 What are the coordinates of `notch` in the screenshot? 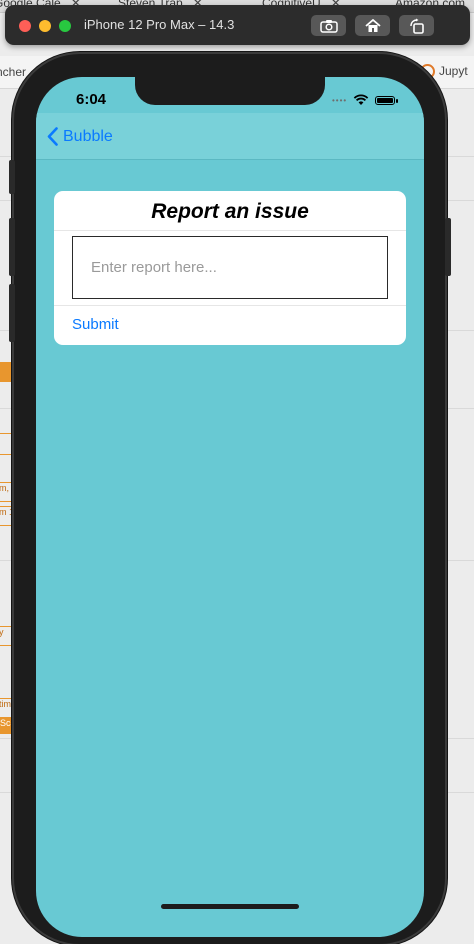 It's located at (230, 91).